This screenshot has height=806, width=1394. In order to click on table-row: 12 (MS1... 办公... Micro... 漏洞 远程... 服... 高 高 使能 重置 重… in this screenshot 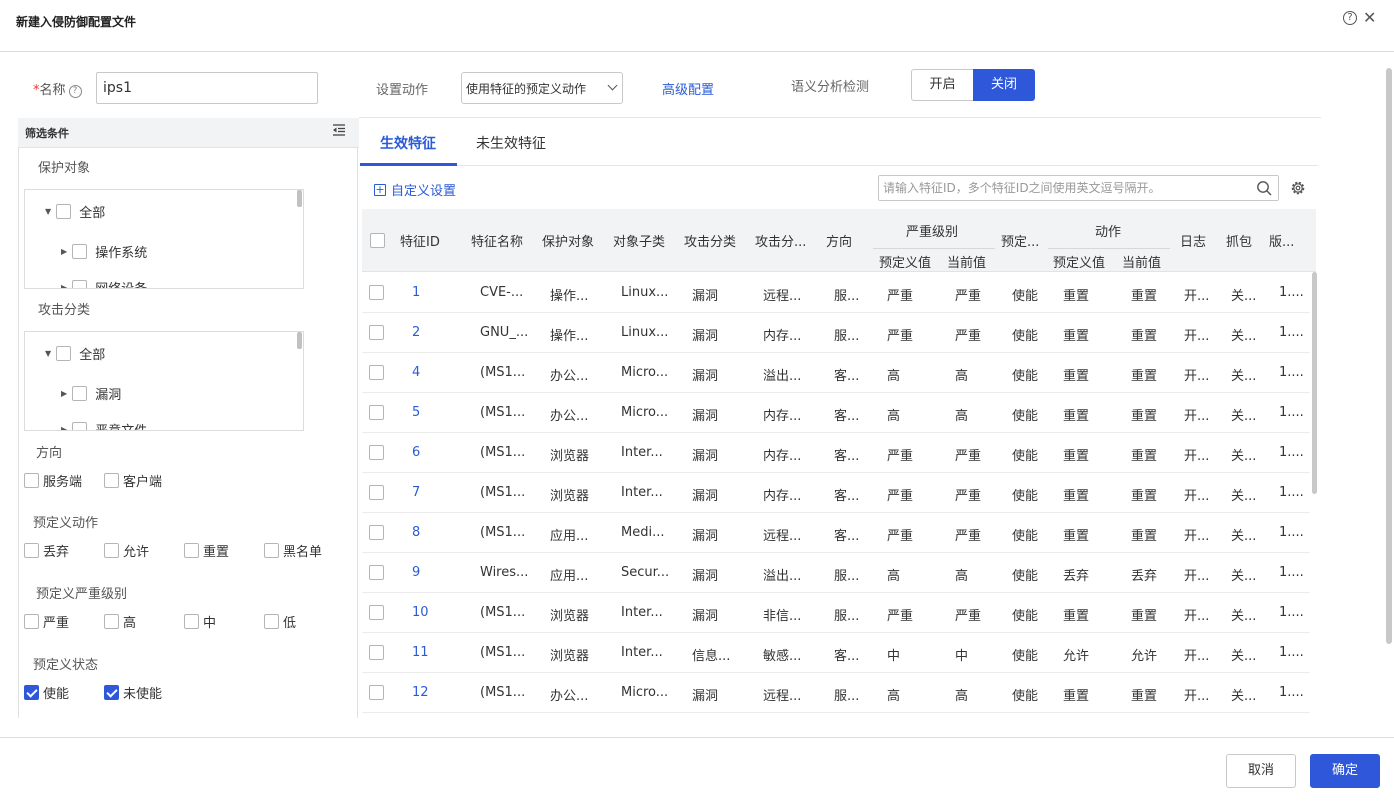, I will do `click(836, 693)`.